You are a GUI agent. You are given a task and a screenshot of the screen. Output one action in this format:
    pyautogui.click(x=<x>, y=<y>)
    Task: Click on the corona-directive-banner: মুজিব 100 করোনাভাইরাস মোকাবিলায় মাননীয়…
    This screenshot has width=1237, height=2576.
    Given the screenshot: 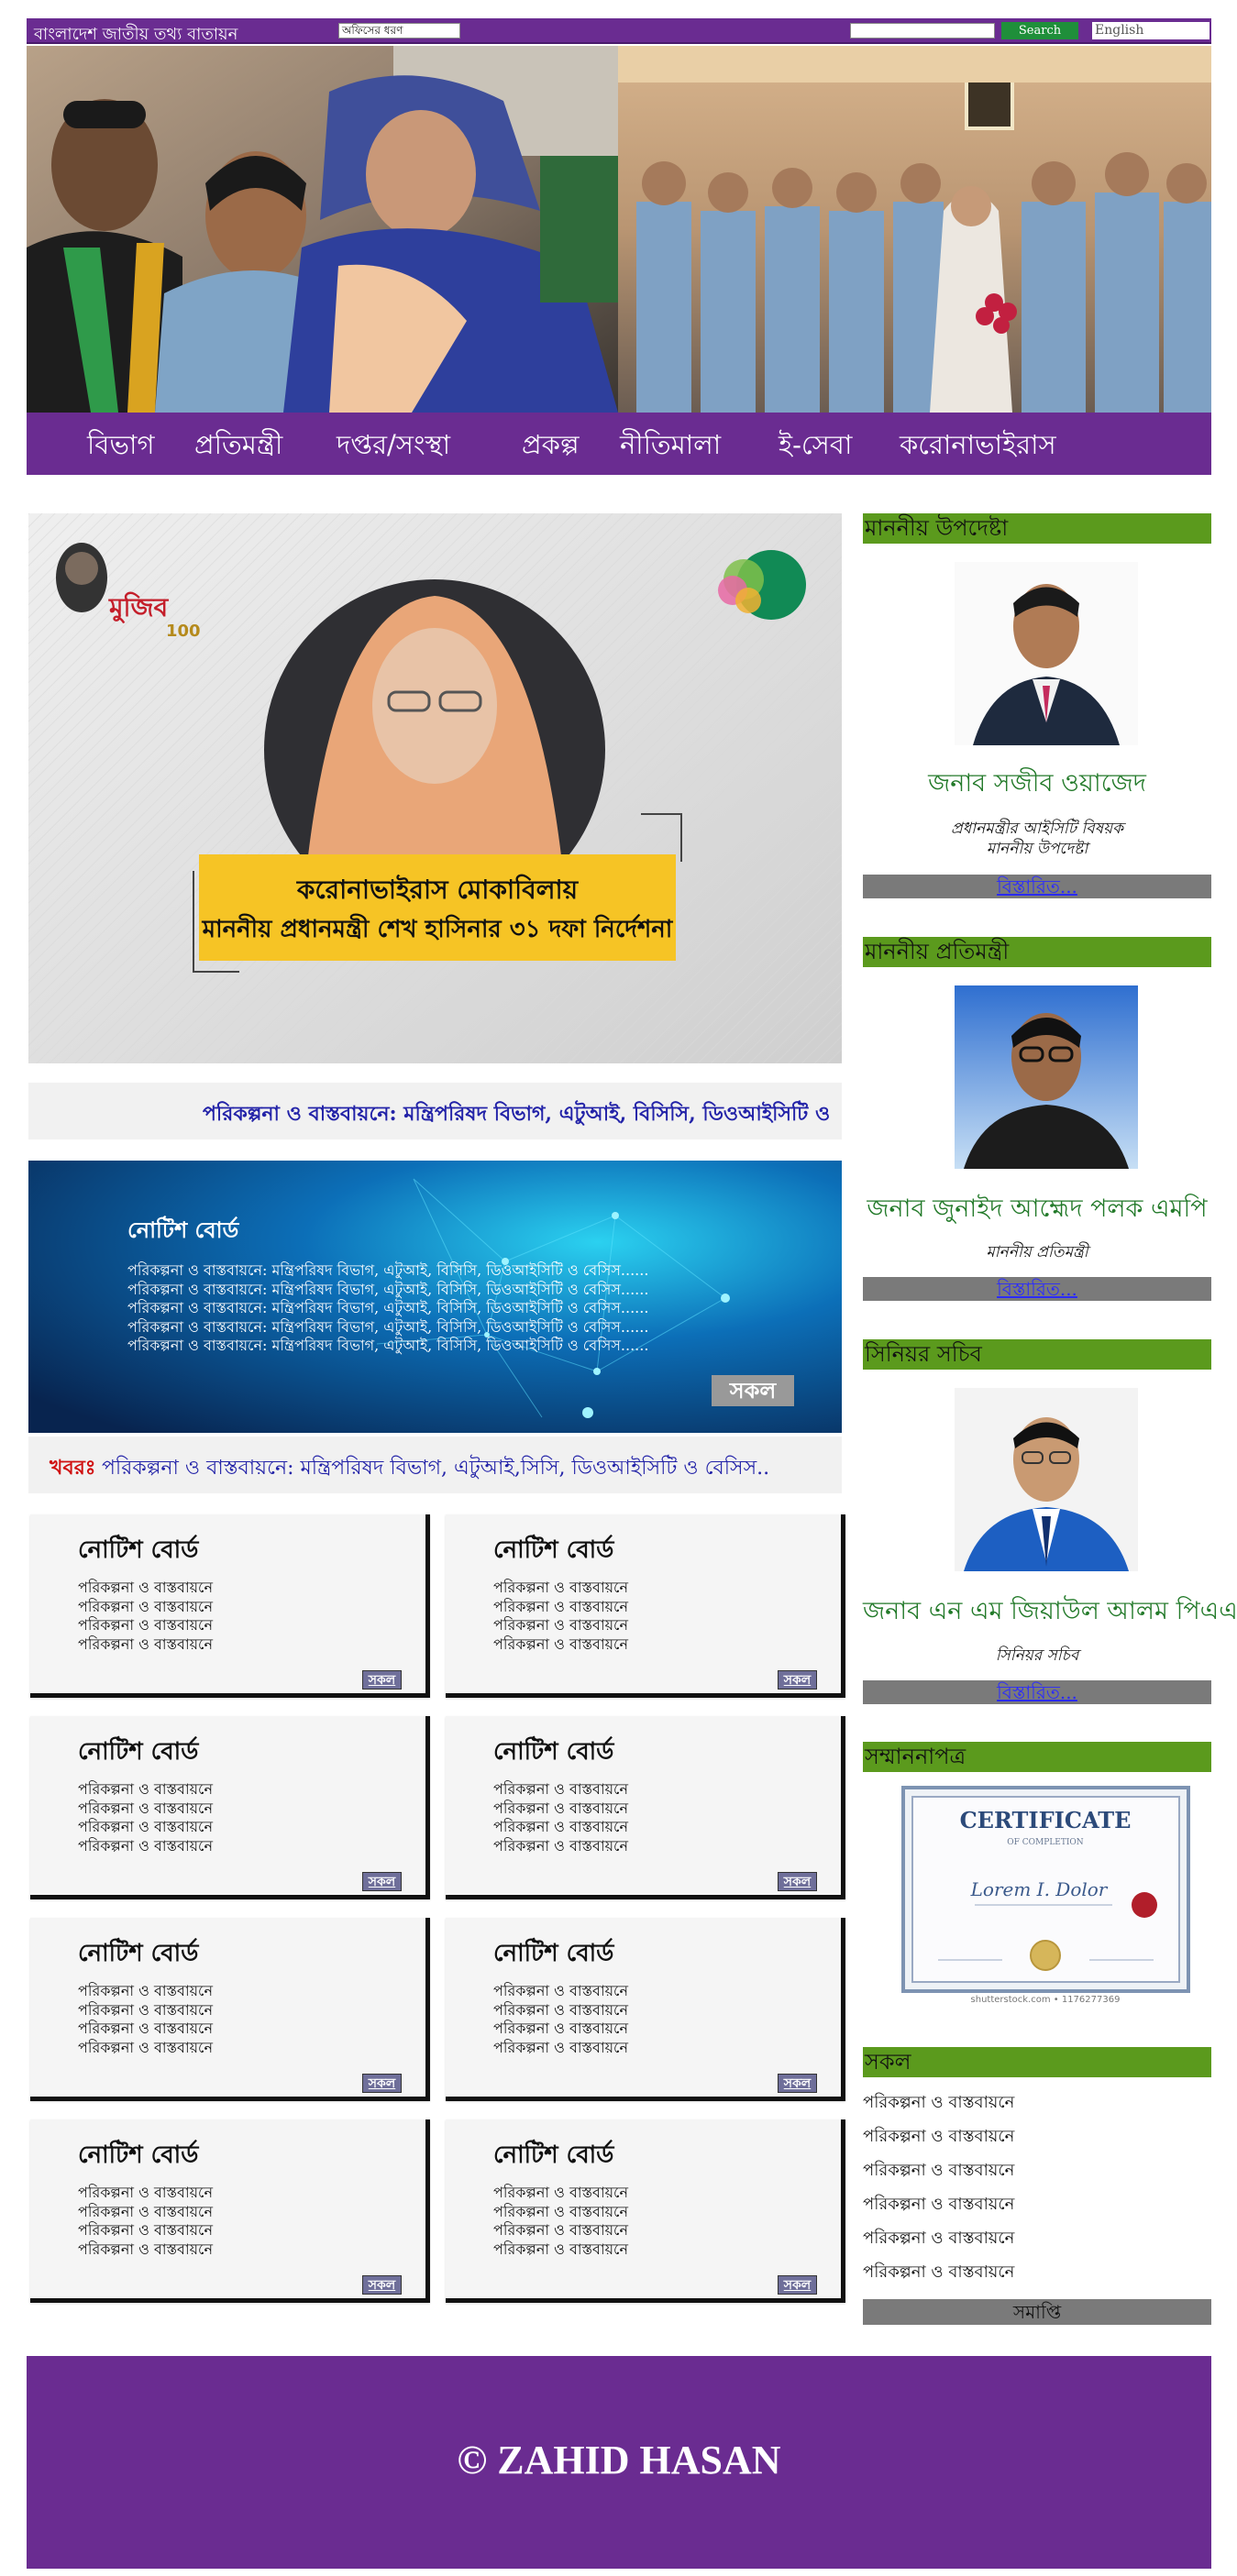 What is the action you would take?
    pyautogui.click(x=435, y=788)
    